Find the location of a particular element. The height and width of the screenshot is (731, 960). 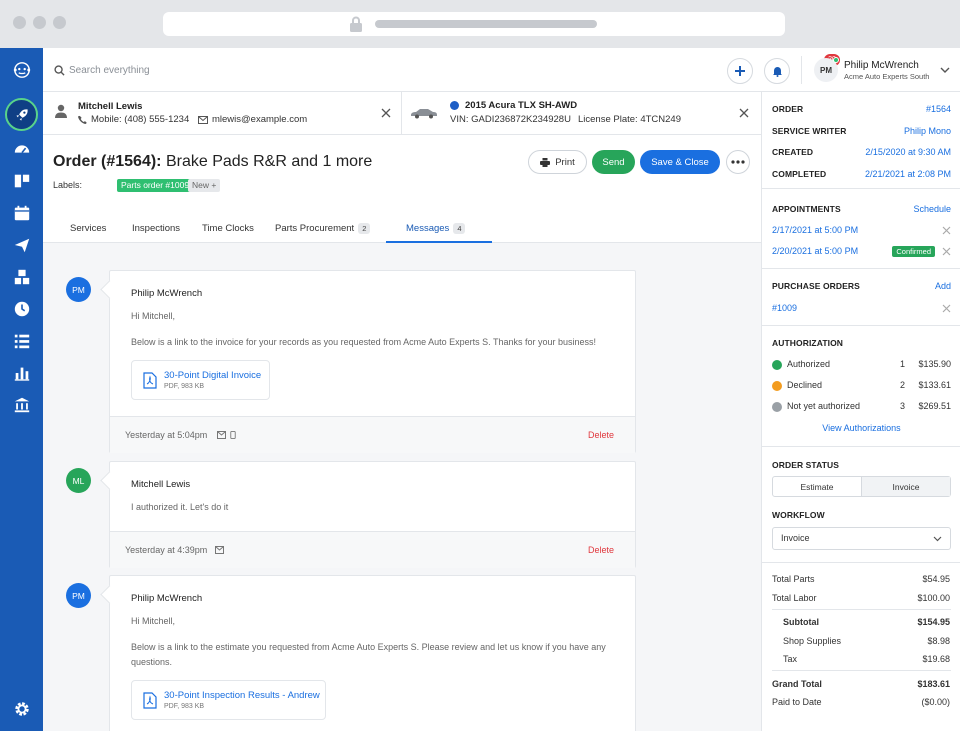

save-close-button: Save & Close is located at coordinates (680, 162).